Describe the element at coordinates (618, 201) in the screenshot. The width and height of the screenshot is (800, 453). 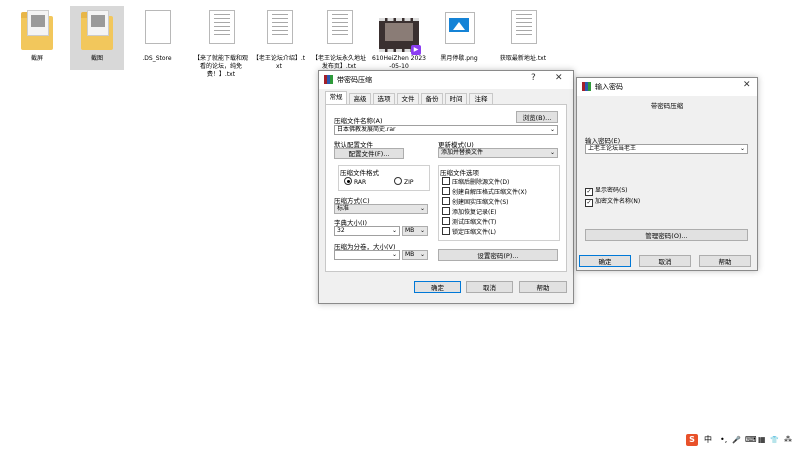
I see `encrypt-names-label: 加密文件名称(N)` at that location.